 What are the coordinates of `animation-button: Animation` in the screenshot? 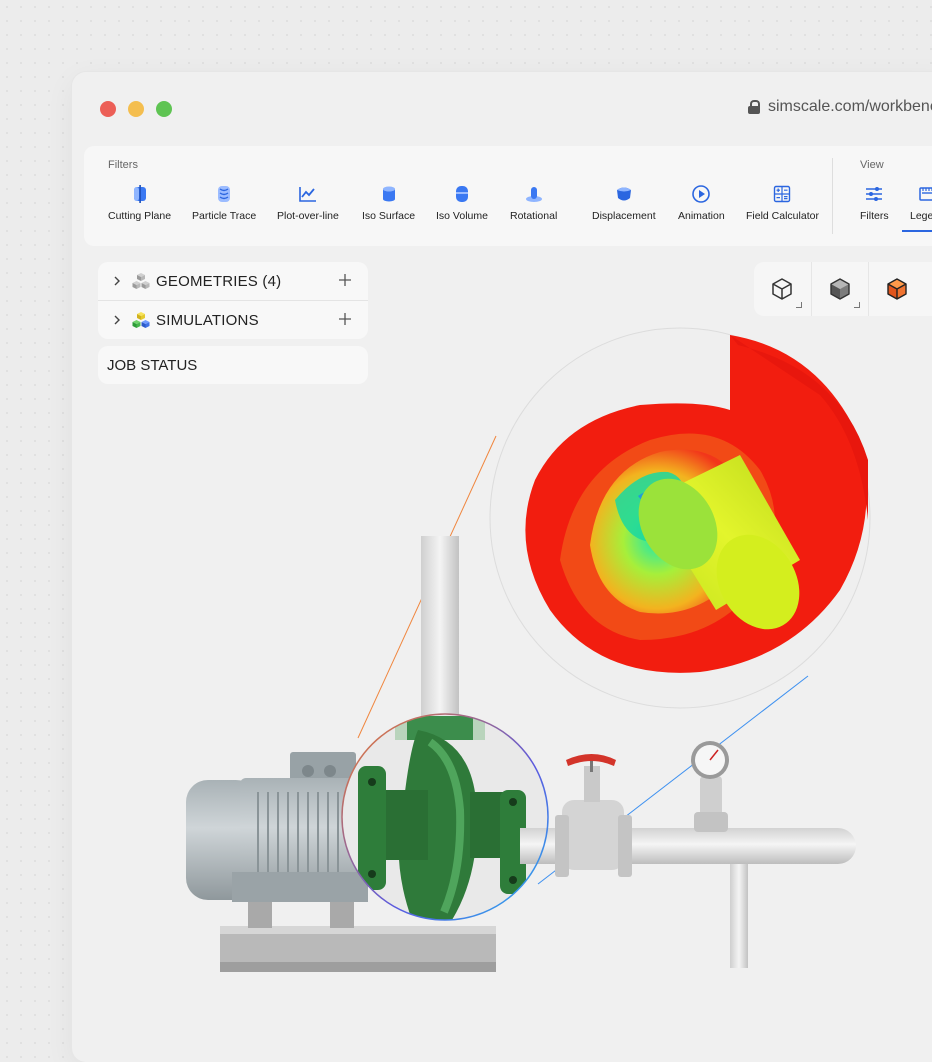 It's located at (701, 203).